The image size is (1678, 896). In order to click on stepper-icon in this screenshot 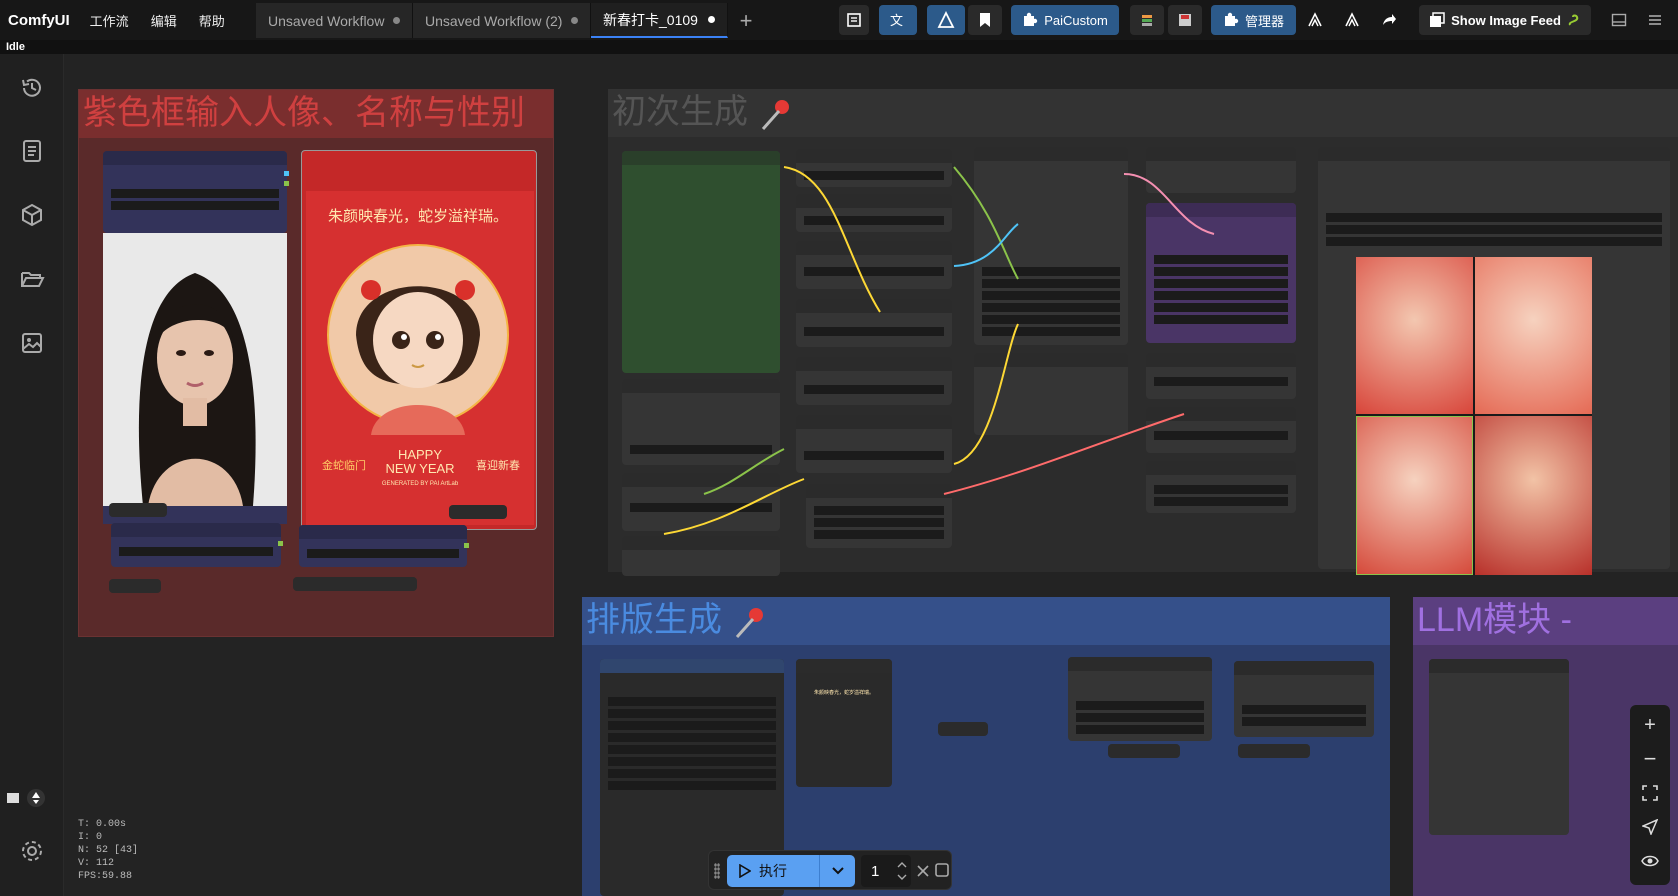, I will do `click(902, 871)`.